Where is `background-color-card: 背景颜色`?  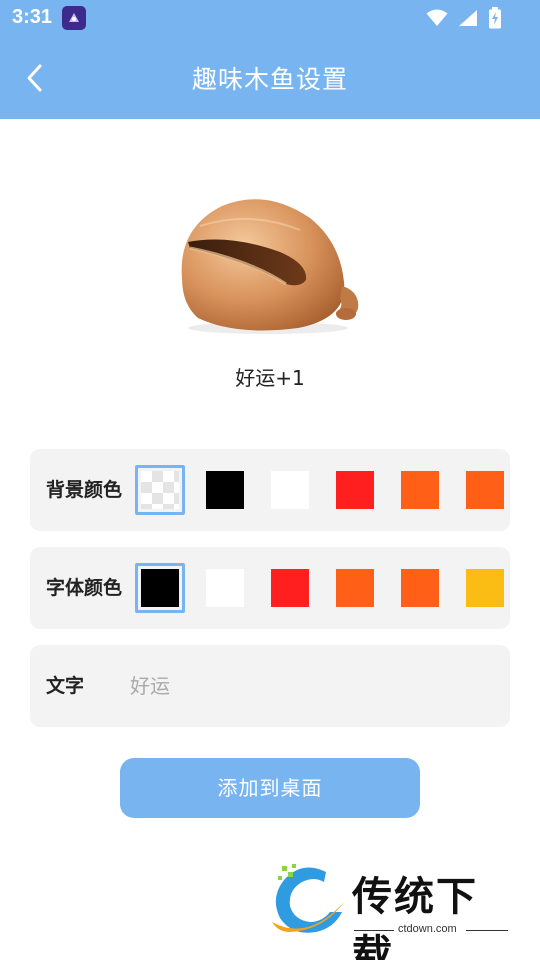
background-color-card: 背景颜色 is located at coordinates (270, 490).